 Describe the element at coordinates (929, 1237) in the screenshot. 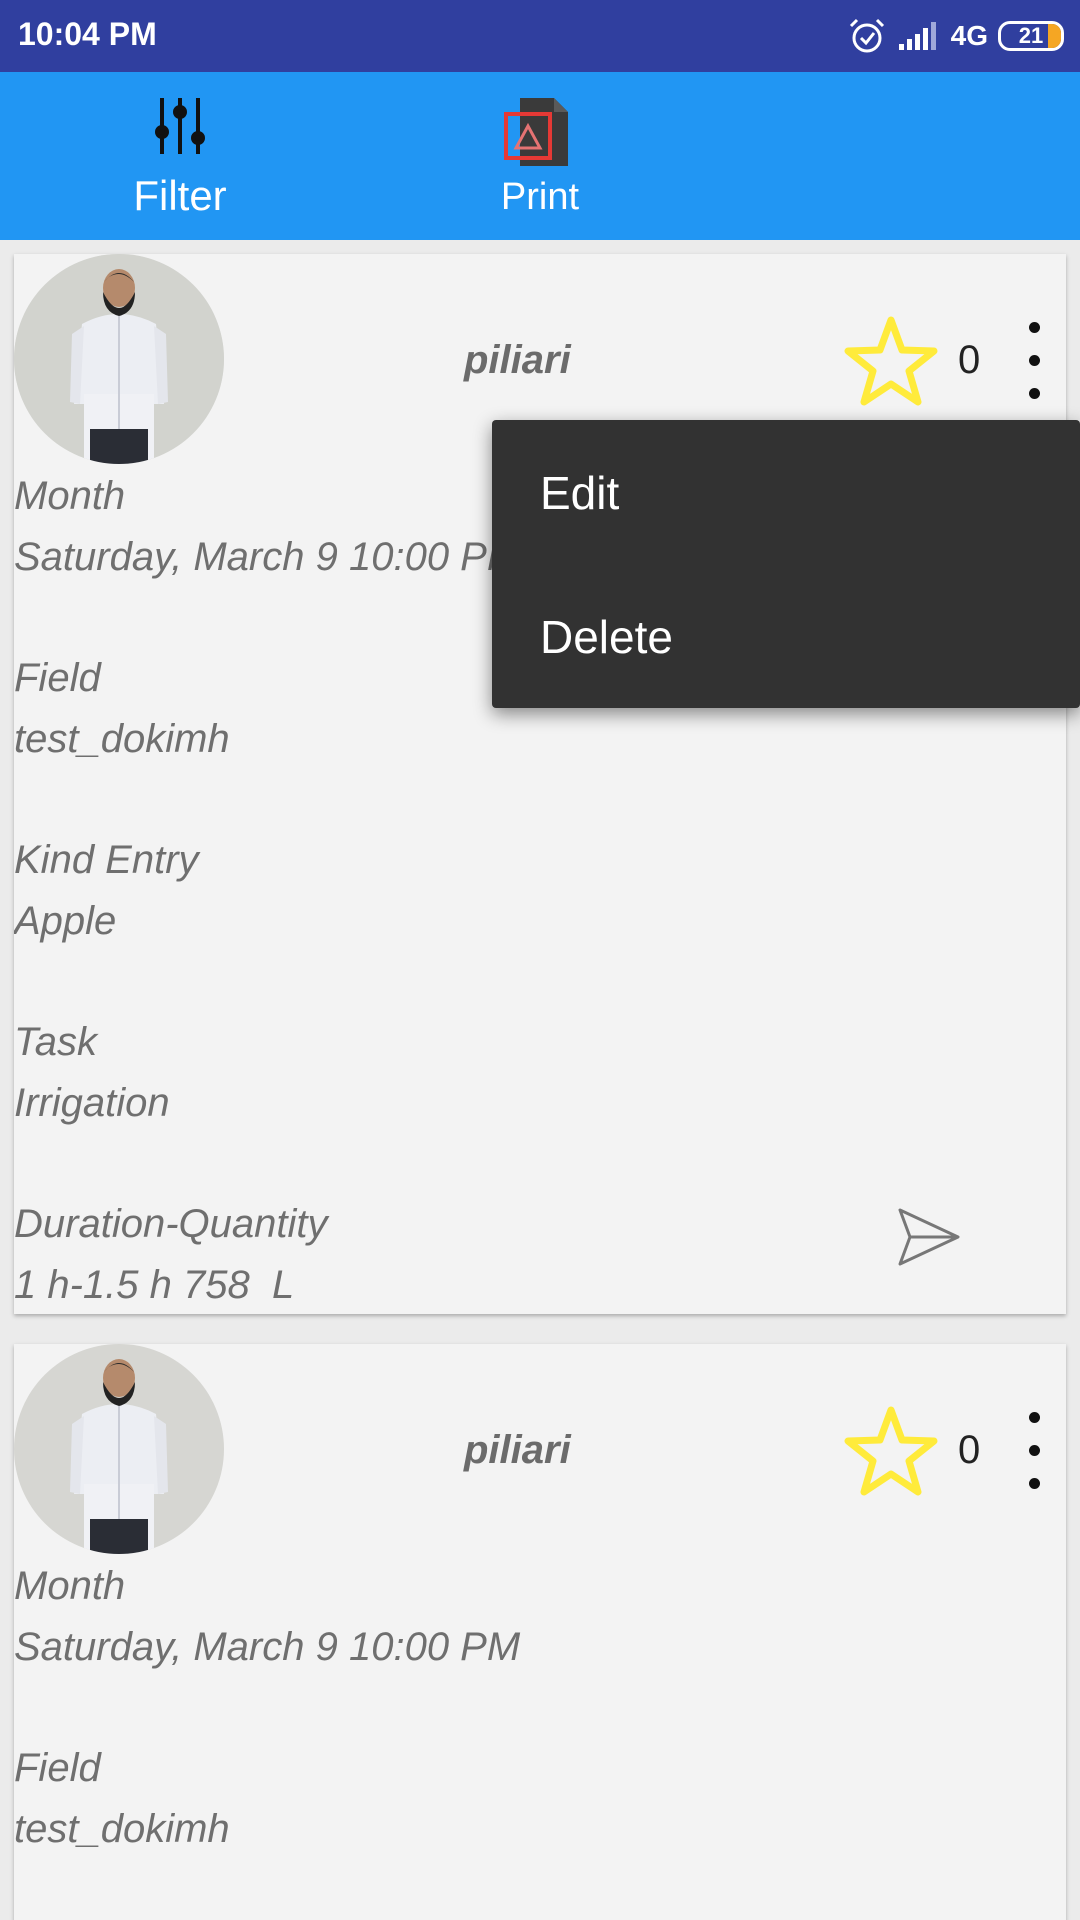

I see `send-icon` at that location.